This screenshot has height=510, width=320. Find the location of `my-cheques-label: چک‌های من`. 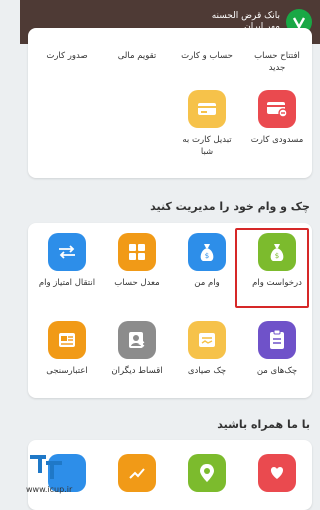

my-cheques-label: چک‌های من is located at coordinates (277, 371).